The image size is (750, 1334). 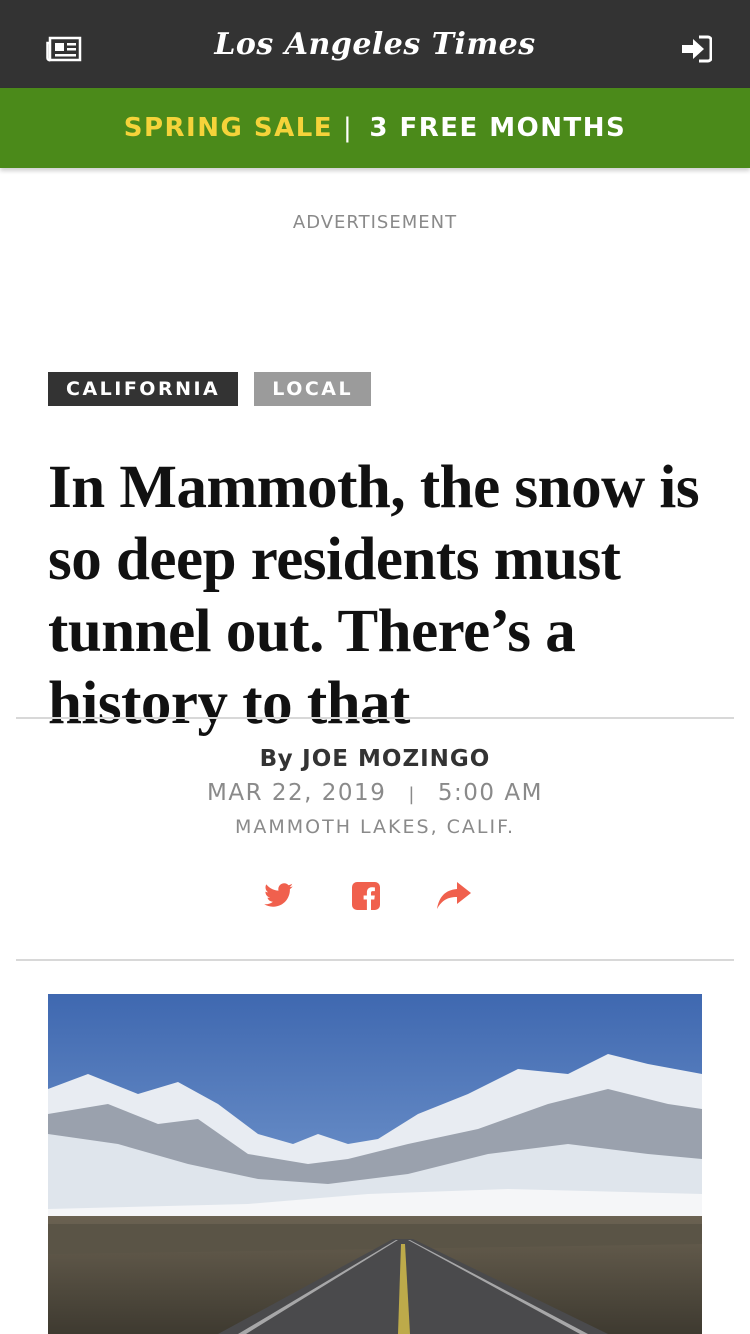 I want to click on masthead-logo: Los Angeles Times, so click(x=374, y=44).